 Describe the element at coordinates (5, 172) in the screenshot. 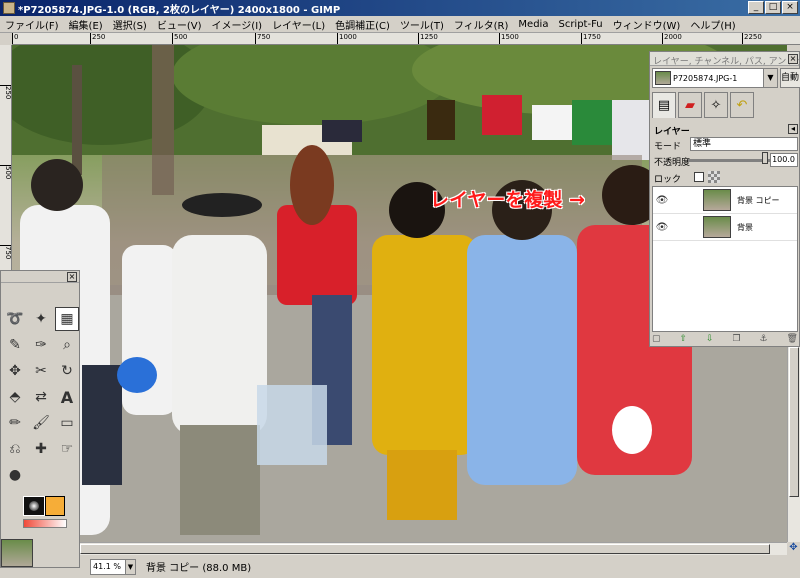

I see `ruler-tick: 500` at that location.